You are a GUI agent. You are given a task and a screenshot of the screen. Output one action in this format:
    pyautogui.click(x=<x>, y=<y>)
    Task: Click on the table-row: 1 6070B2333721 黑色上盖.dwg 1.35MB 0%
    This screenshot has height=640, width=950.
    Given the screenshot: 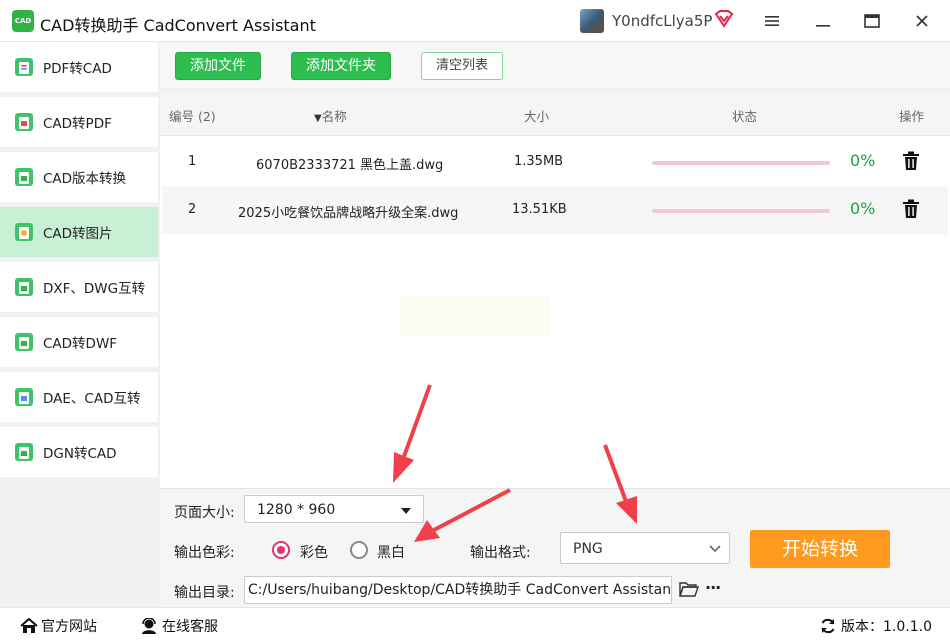 What is the action you would take?
    pyautogui.click(x=555, y=162)
    